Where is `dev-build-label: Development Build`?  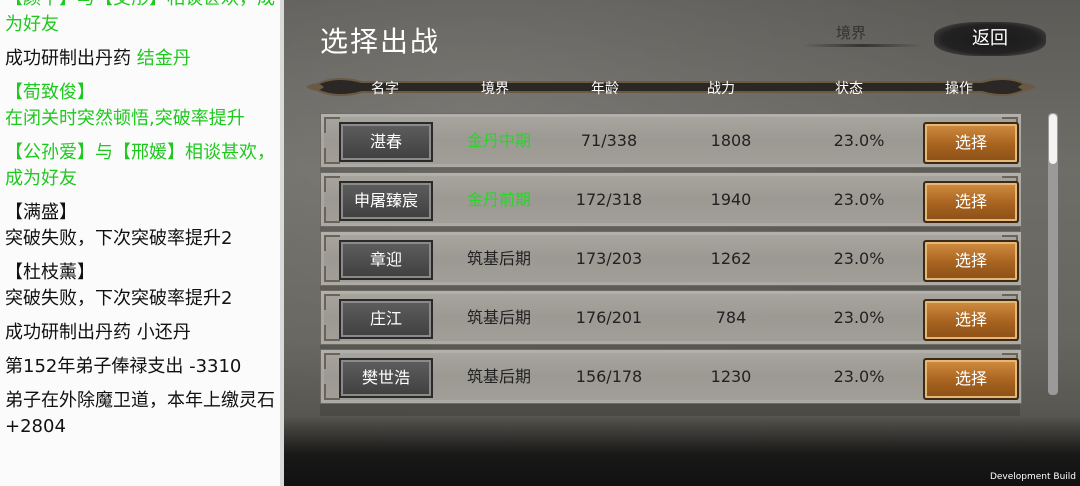
dev-build-label: Development Build is located at coordinates (1032, 477).